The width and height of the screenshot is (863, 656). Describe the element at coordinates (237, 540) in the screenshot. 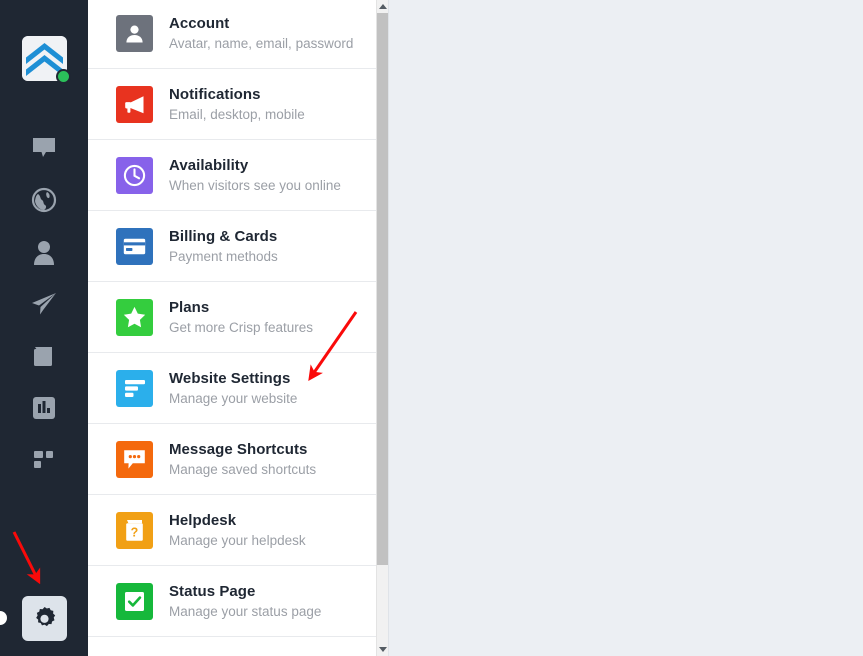

I see `settings-list-item-subtitle: Manage your helpdesk` at that location.